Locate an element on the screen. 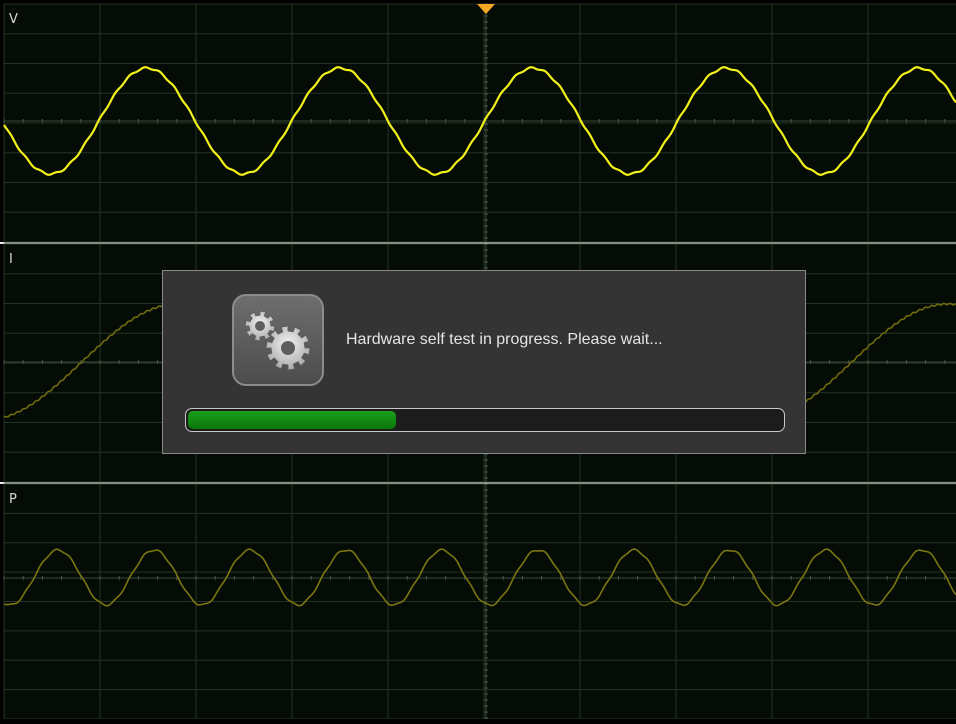 This screenshot has height=724, width=956. channel-label-i: I is located at coordinates (11, 259).